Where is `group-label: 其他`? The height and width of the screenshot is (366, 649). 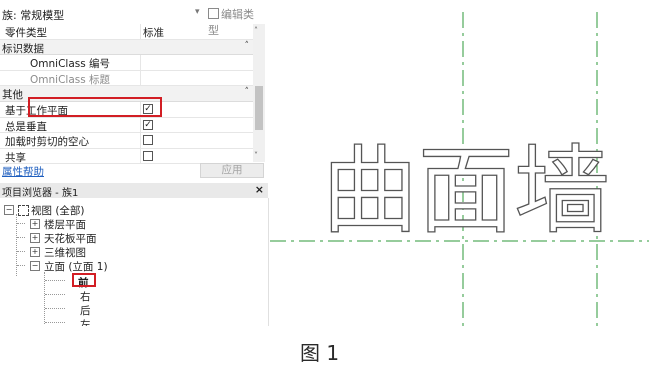
group-label: 其他 is located at coordinates (12, 95).